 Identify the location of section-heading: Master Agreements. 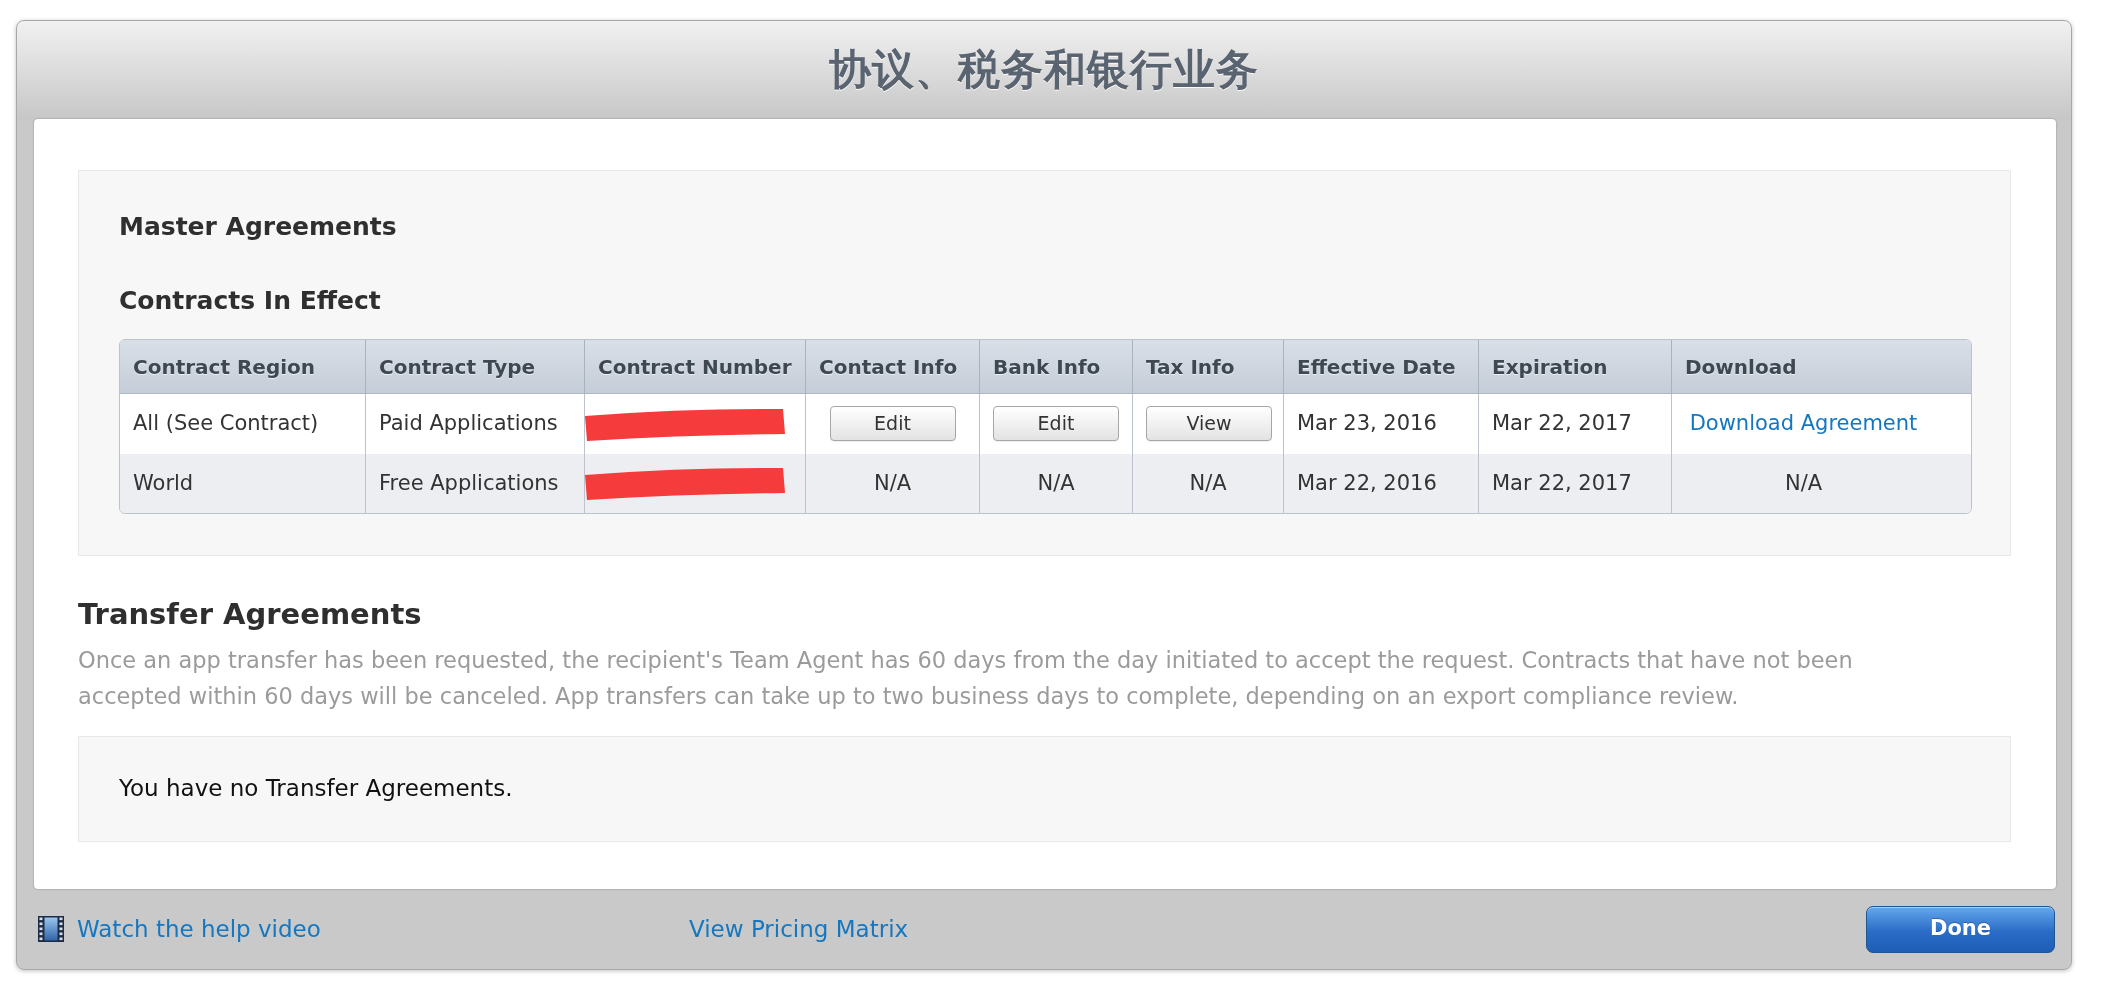
(258, 227).